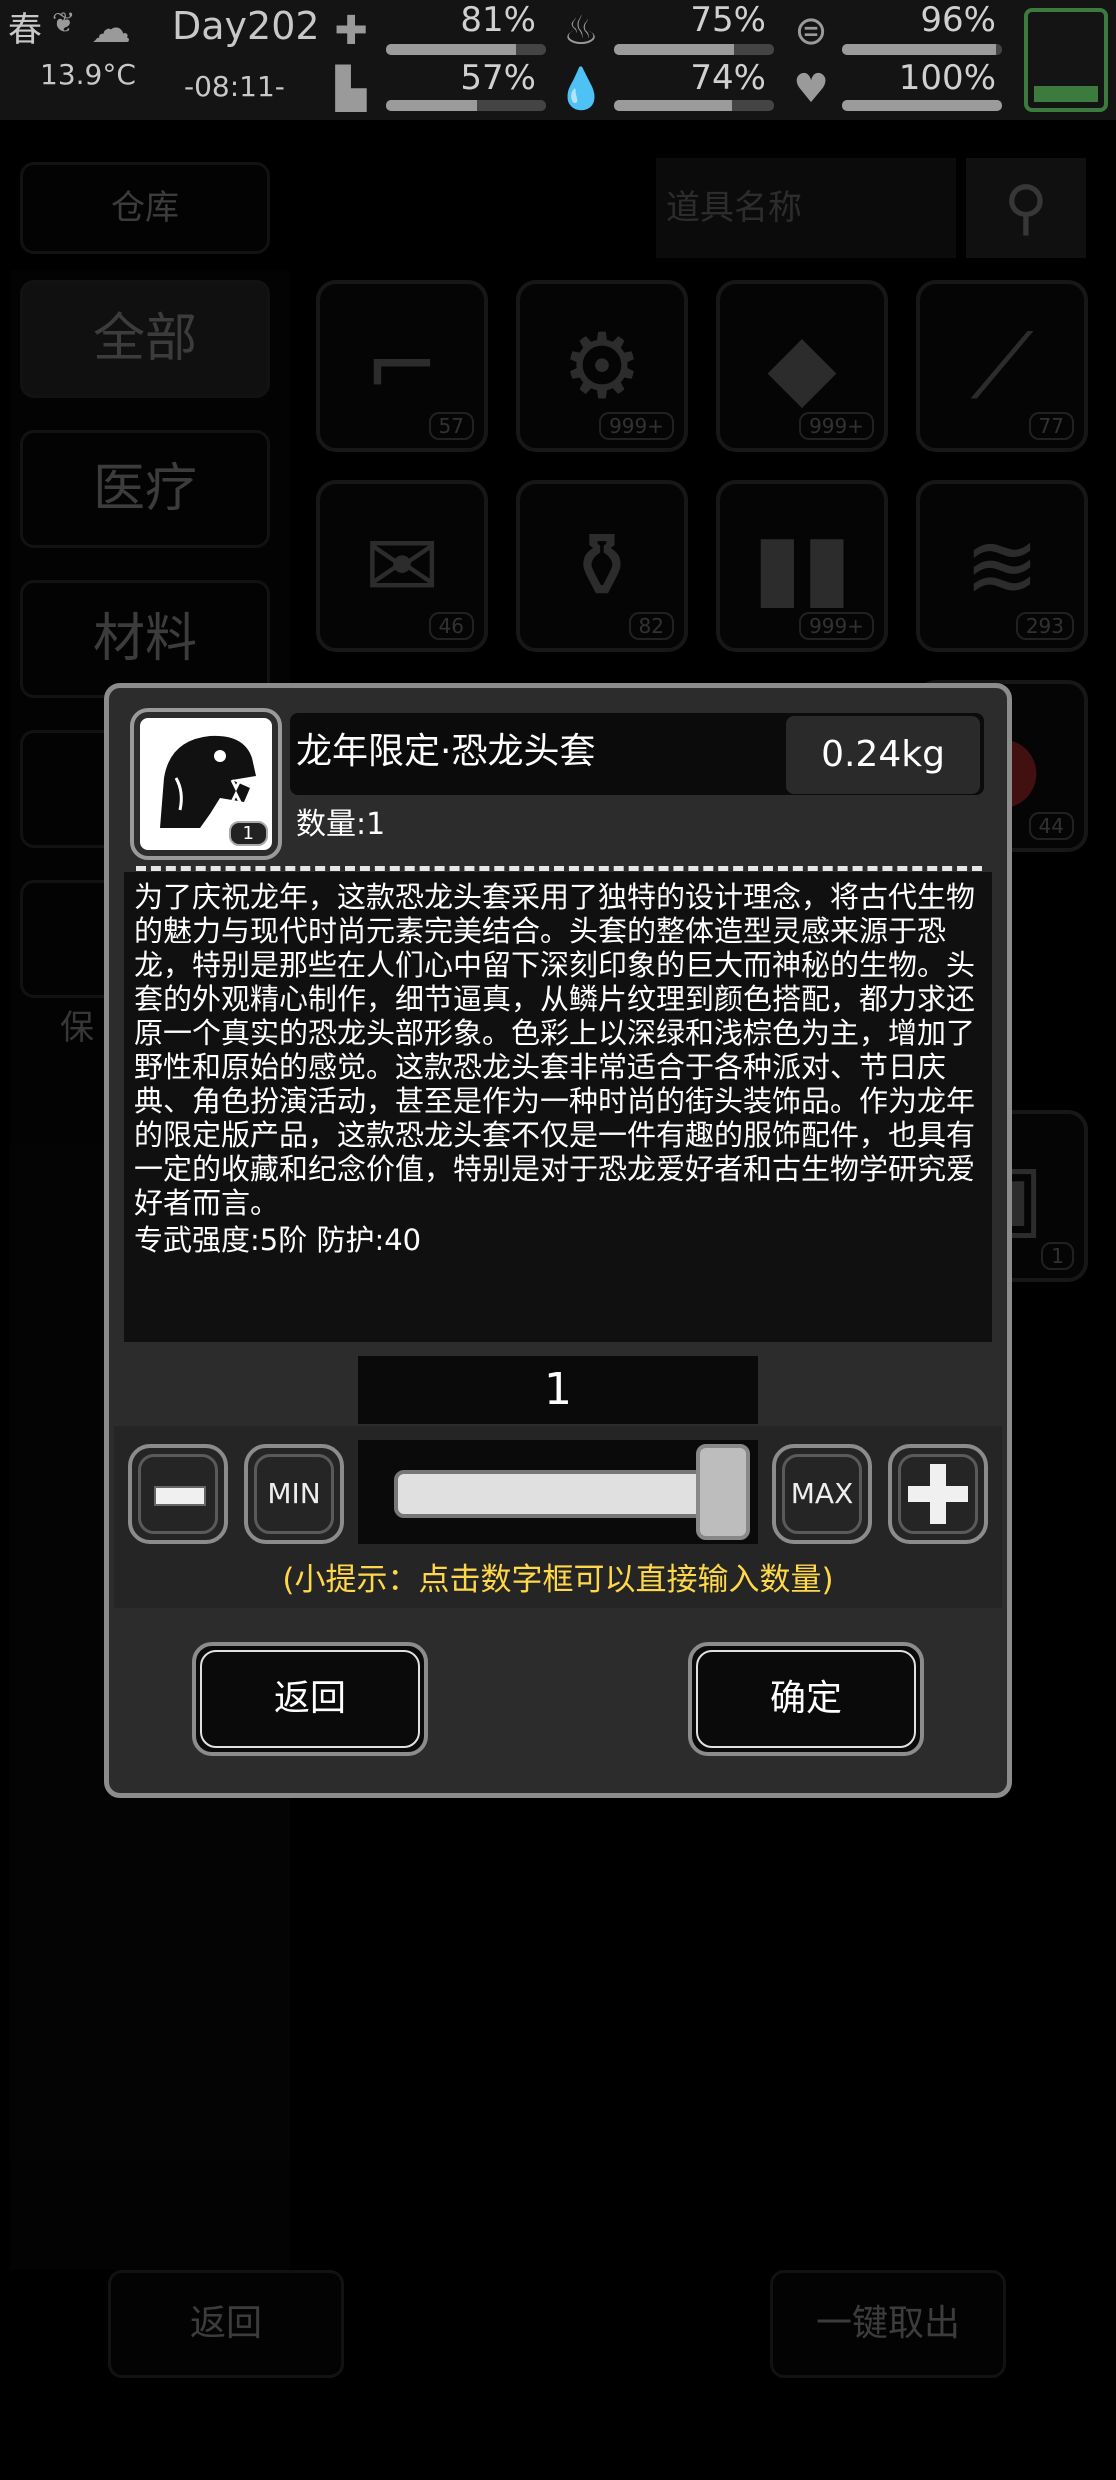 This screenshot has height=2480, width=1116. What do you see at coordinates (806, 208) in the screenshot?
I see `search-input: 道具名称` at bounding box center [806, 208].